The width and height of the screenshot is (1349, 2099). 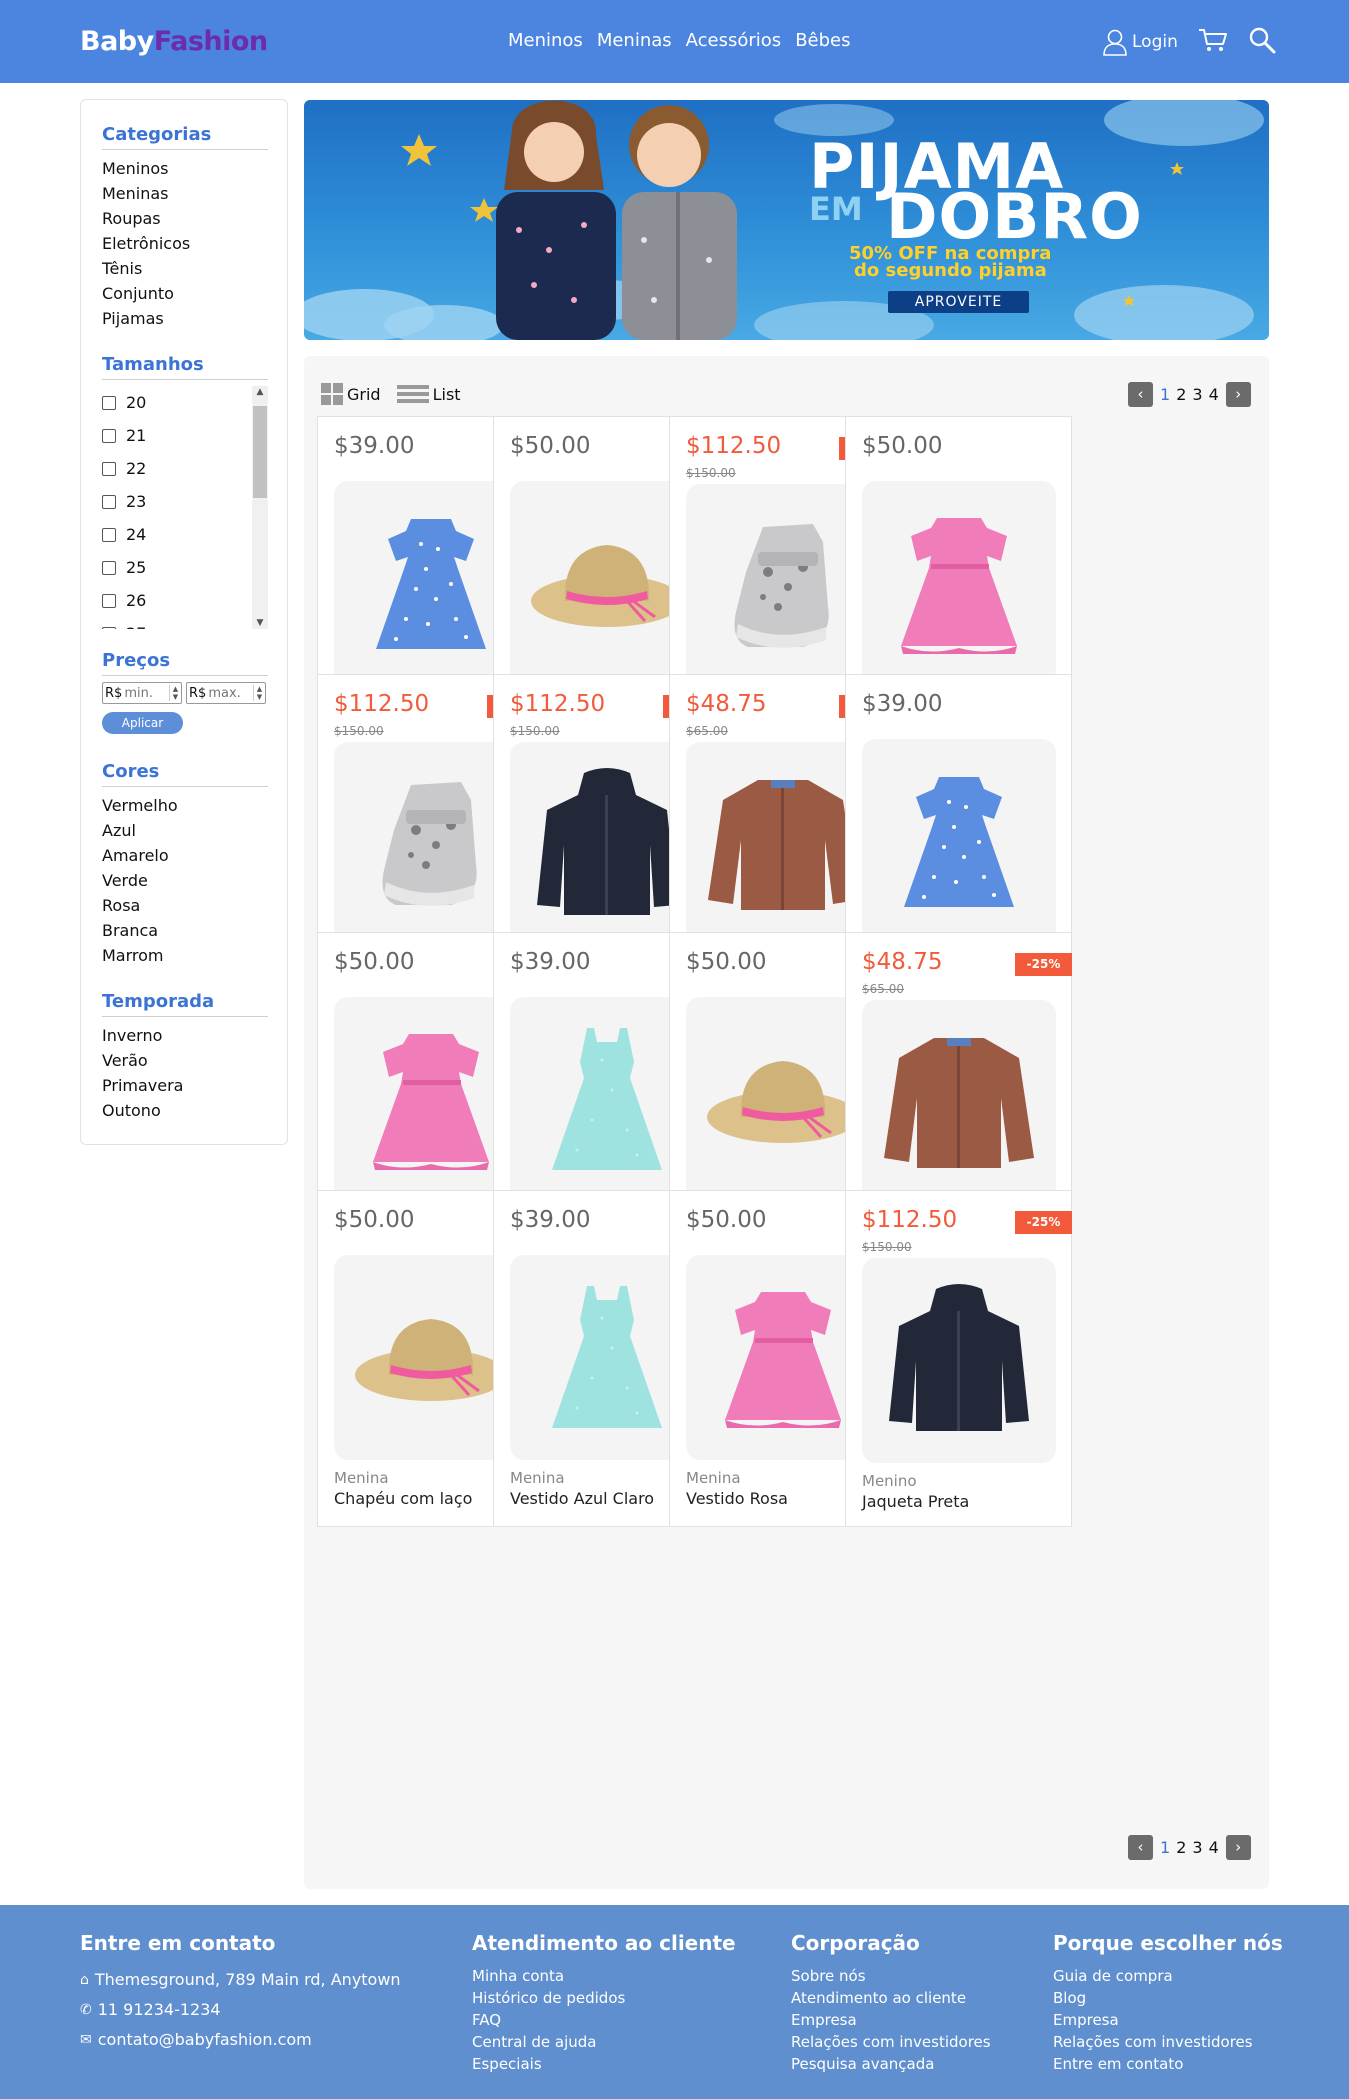 I want to click on scroll-up-icon: ▲, so click(x=260, y=392).